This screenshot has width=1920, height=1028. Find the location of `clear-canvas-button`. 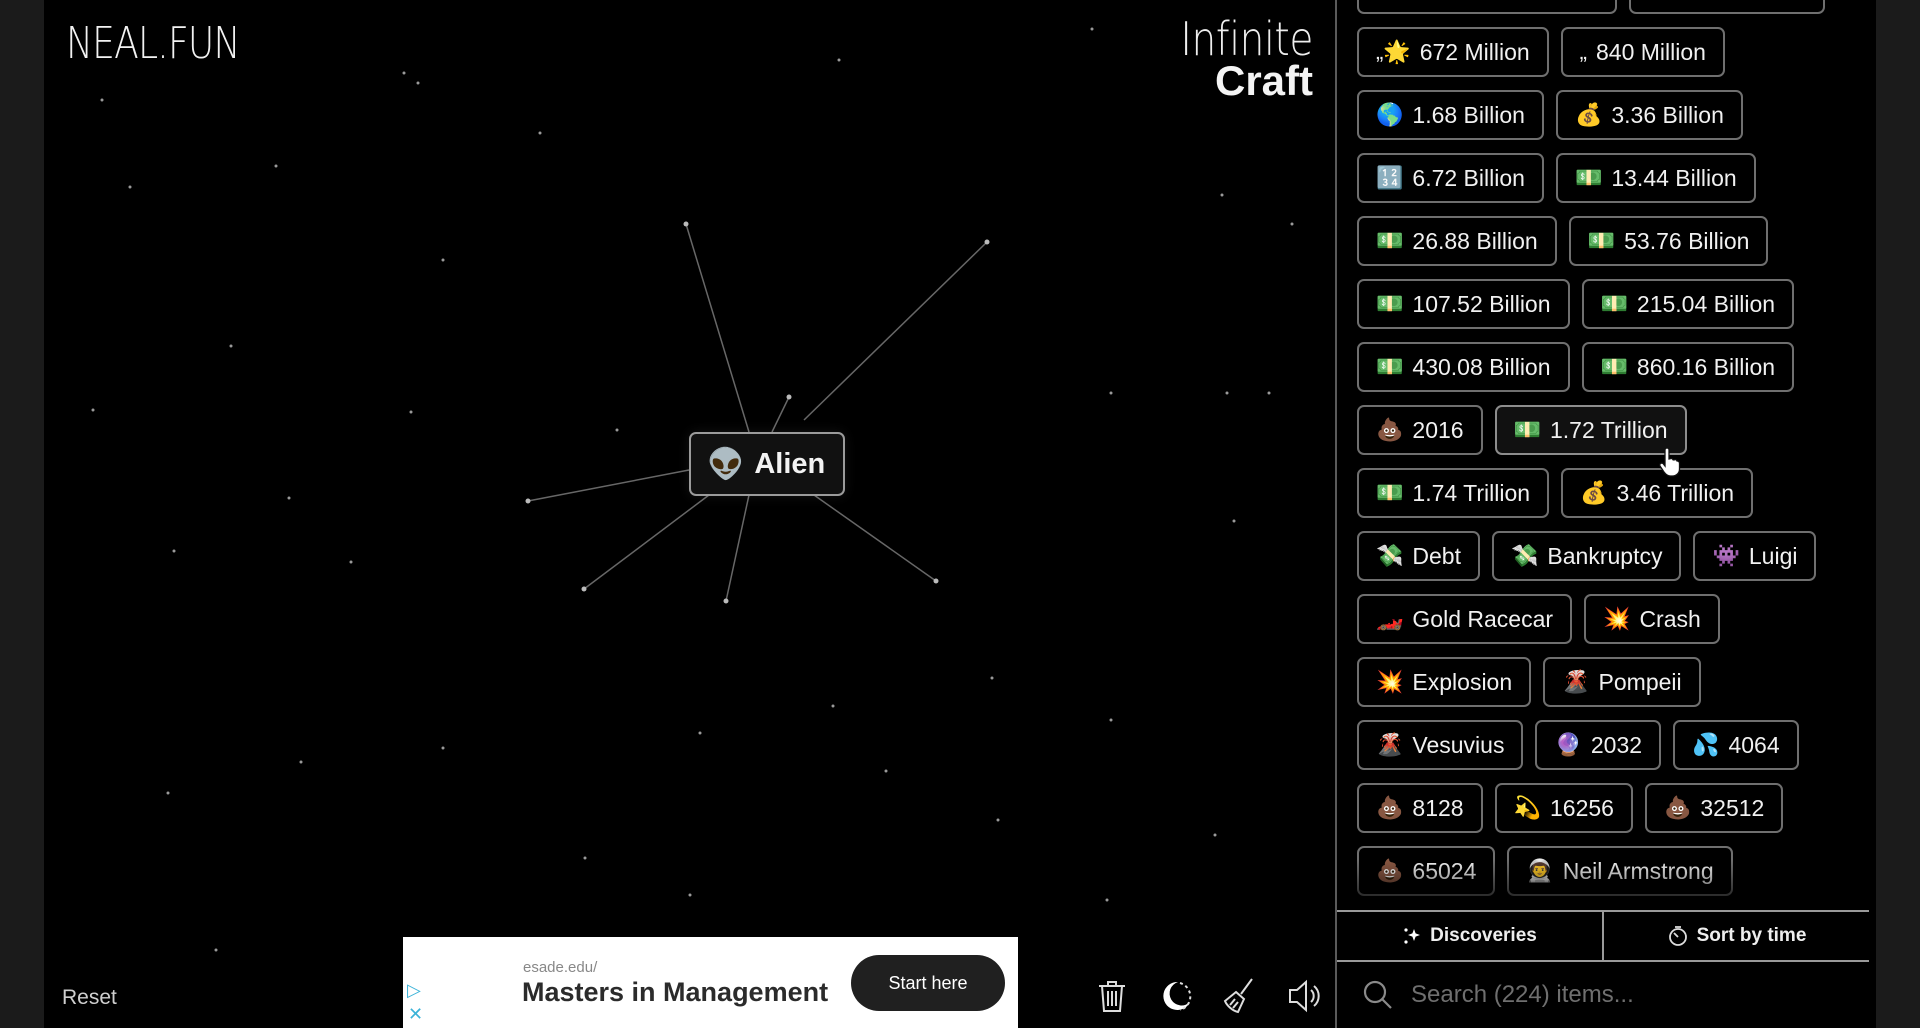

clear-canvas-button is located at coordinates (1112, 996).